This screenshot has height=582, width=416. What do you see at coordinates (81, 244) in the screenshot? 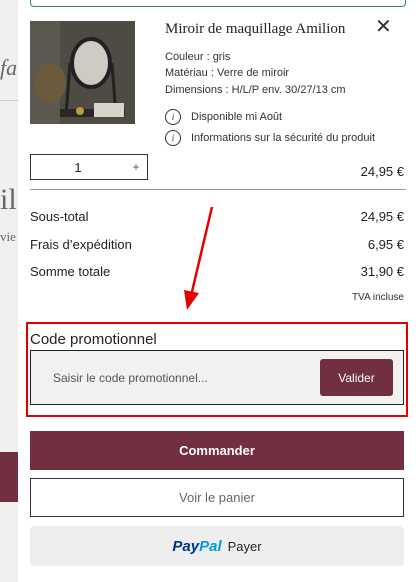
I see `shipping-label: Frais d’expédition` at bounding box center [81, 244].